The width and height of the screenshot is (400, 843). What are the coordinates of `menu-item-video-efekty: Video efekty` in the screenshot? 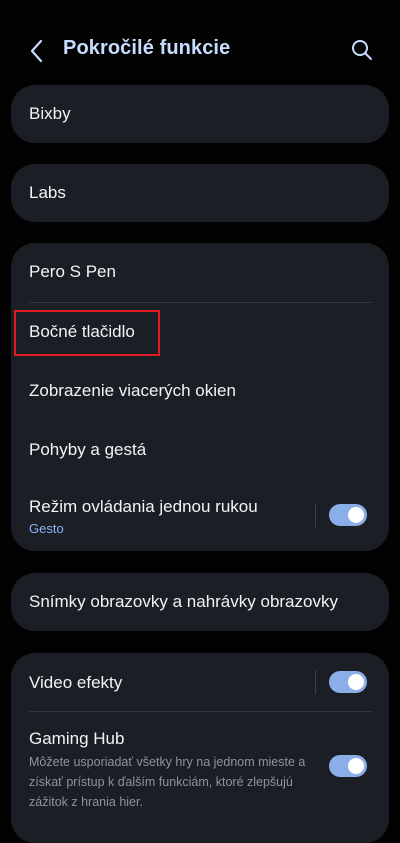 It's located at (200, 682).